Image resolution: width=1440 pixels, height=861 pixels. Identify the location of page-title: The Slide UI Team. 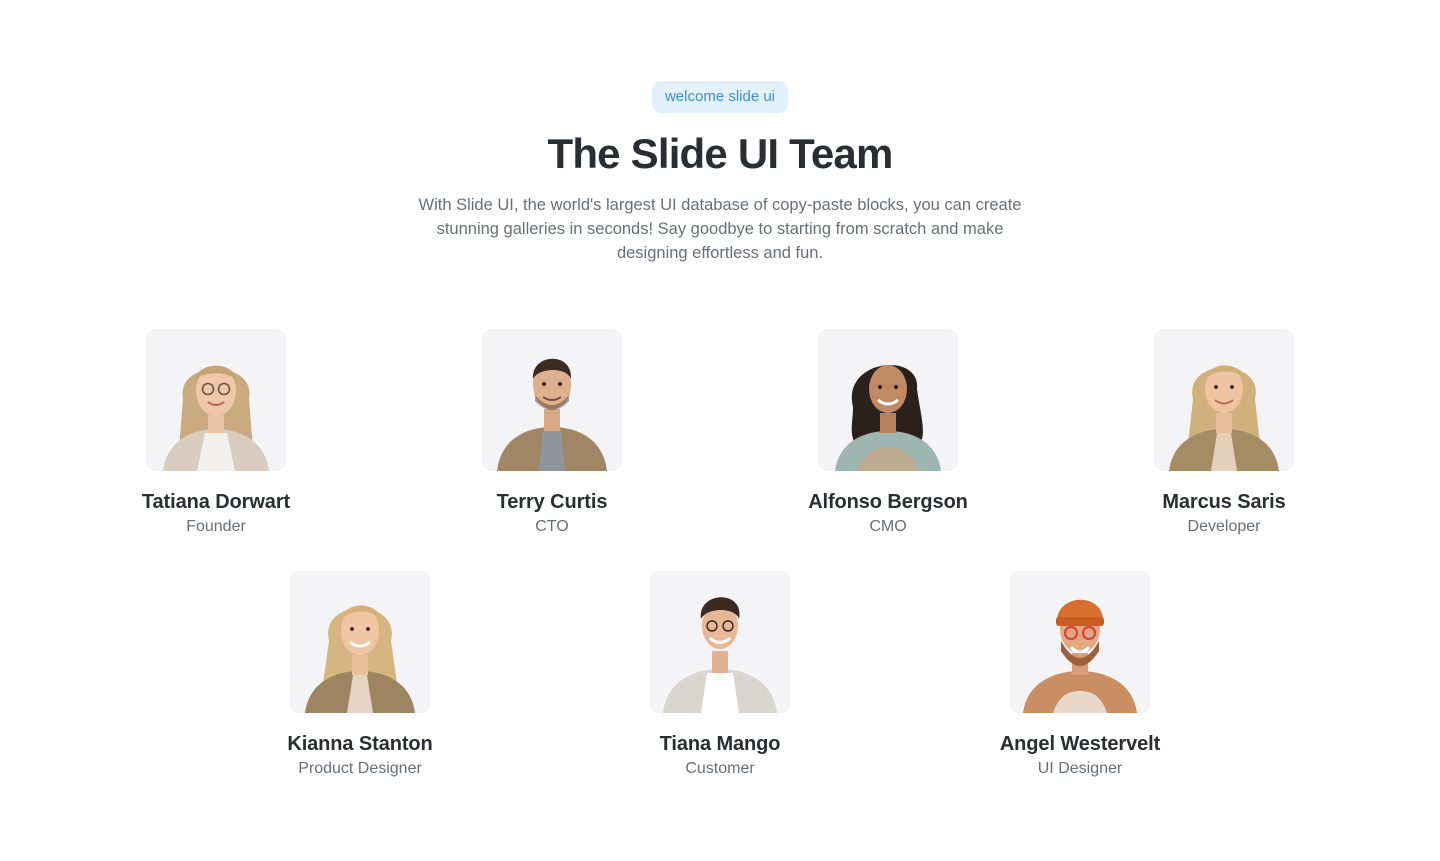
(720, 153).